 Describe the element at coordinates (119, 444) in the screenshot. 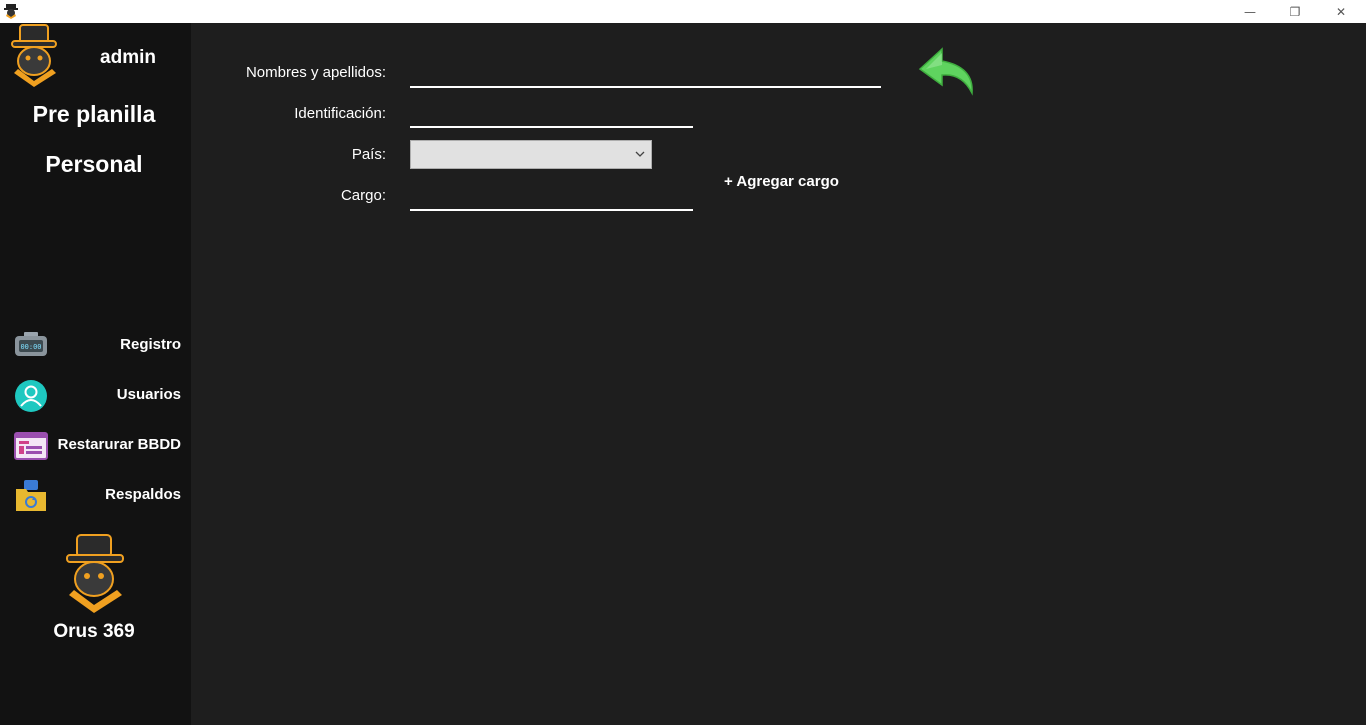

I see `sidebar-item-label: Restarurar BBDD` at that location.